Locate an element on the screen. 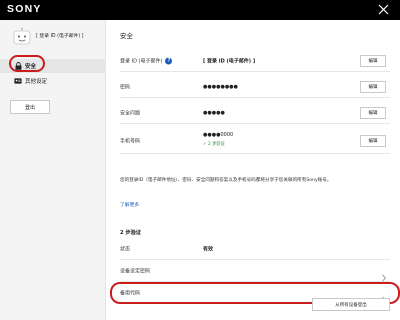  sign-out-all-devices-button: 从所有设备登出 is located at coordinates (351, 304).